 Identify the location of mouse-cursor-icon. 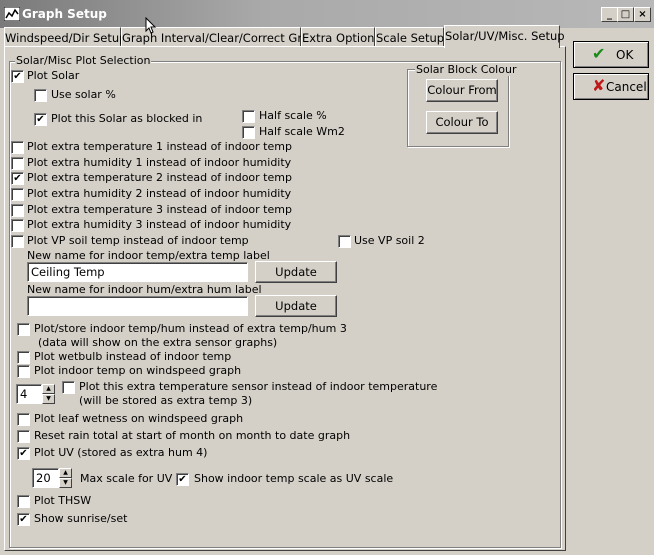
(151, 25).